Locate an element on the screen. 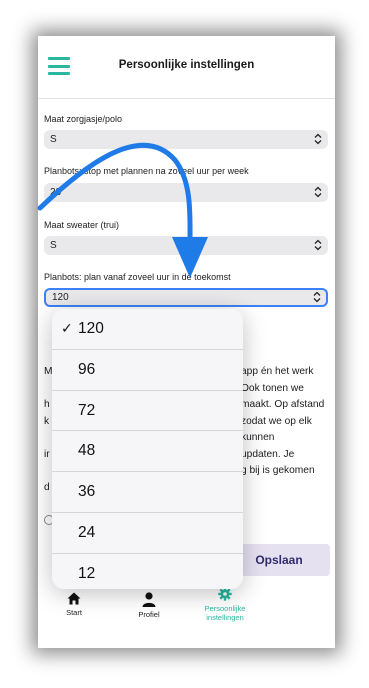  top-bar: Persoonlijke instellingen is located at coordinates (186, 67).